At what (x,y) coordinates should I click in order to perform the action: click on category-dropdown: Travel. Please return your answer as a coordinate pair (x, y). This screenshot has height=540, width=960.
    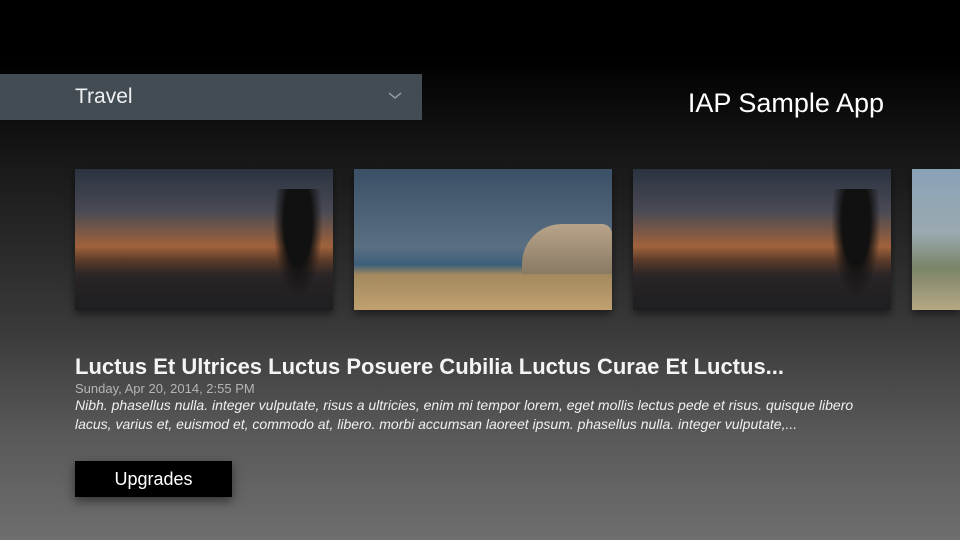
    Looking at the image, I should click on (211, 97).